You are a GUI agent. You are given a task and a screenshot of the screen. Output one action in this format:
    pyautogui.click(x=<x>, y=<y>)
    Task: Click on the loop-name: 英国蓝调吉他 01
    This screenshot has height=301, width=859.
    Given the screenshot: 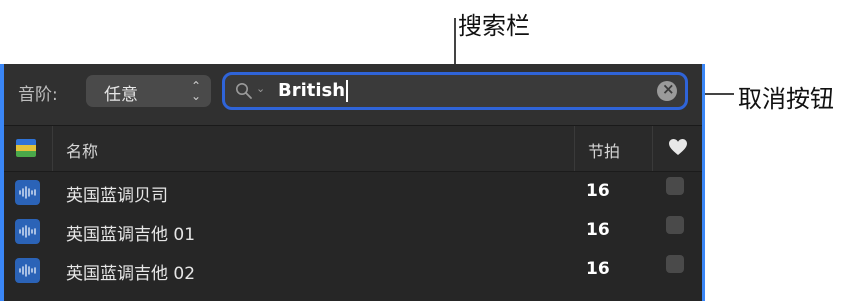 What is the action you would take?
    pyautogui.click(x=131, y=235)
    